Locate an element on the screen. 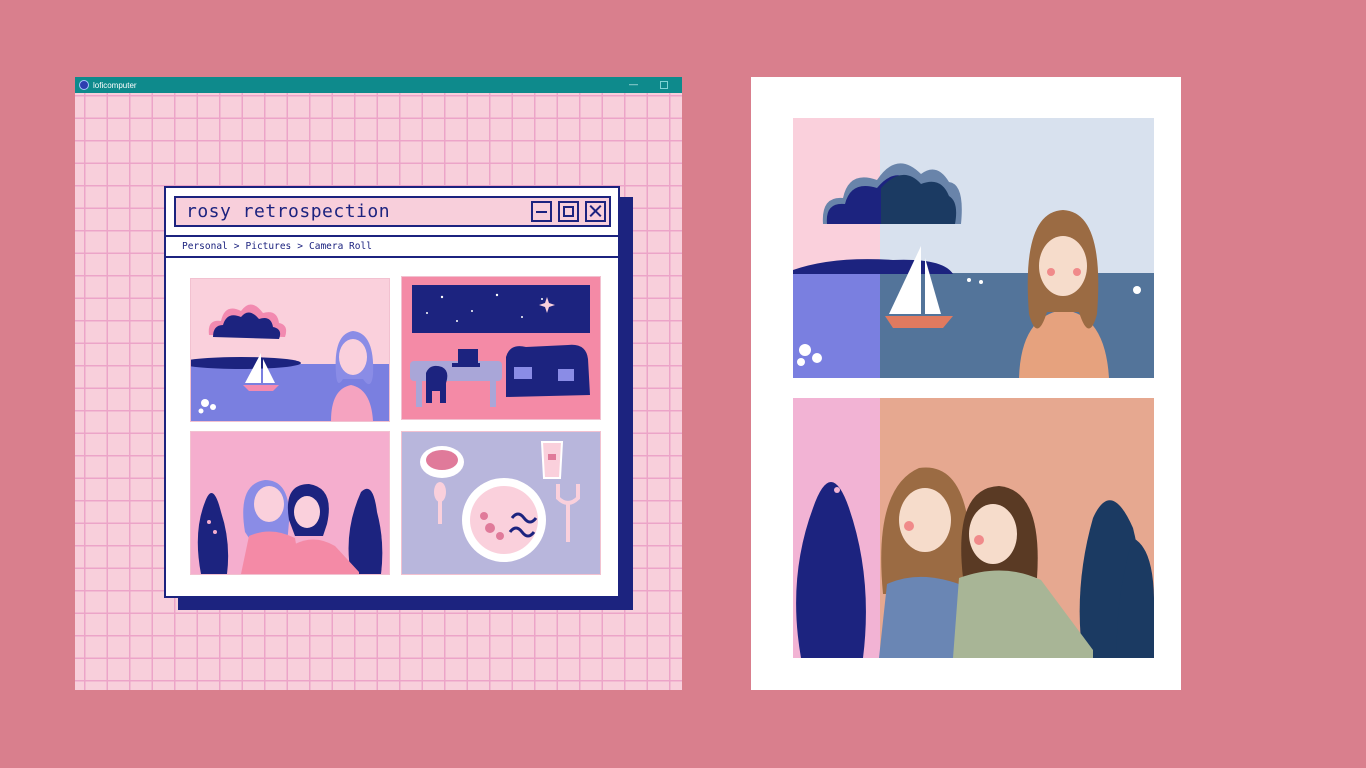  minimize-button is located at coordinates (541, 211).